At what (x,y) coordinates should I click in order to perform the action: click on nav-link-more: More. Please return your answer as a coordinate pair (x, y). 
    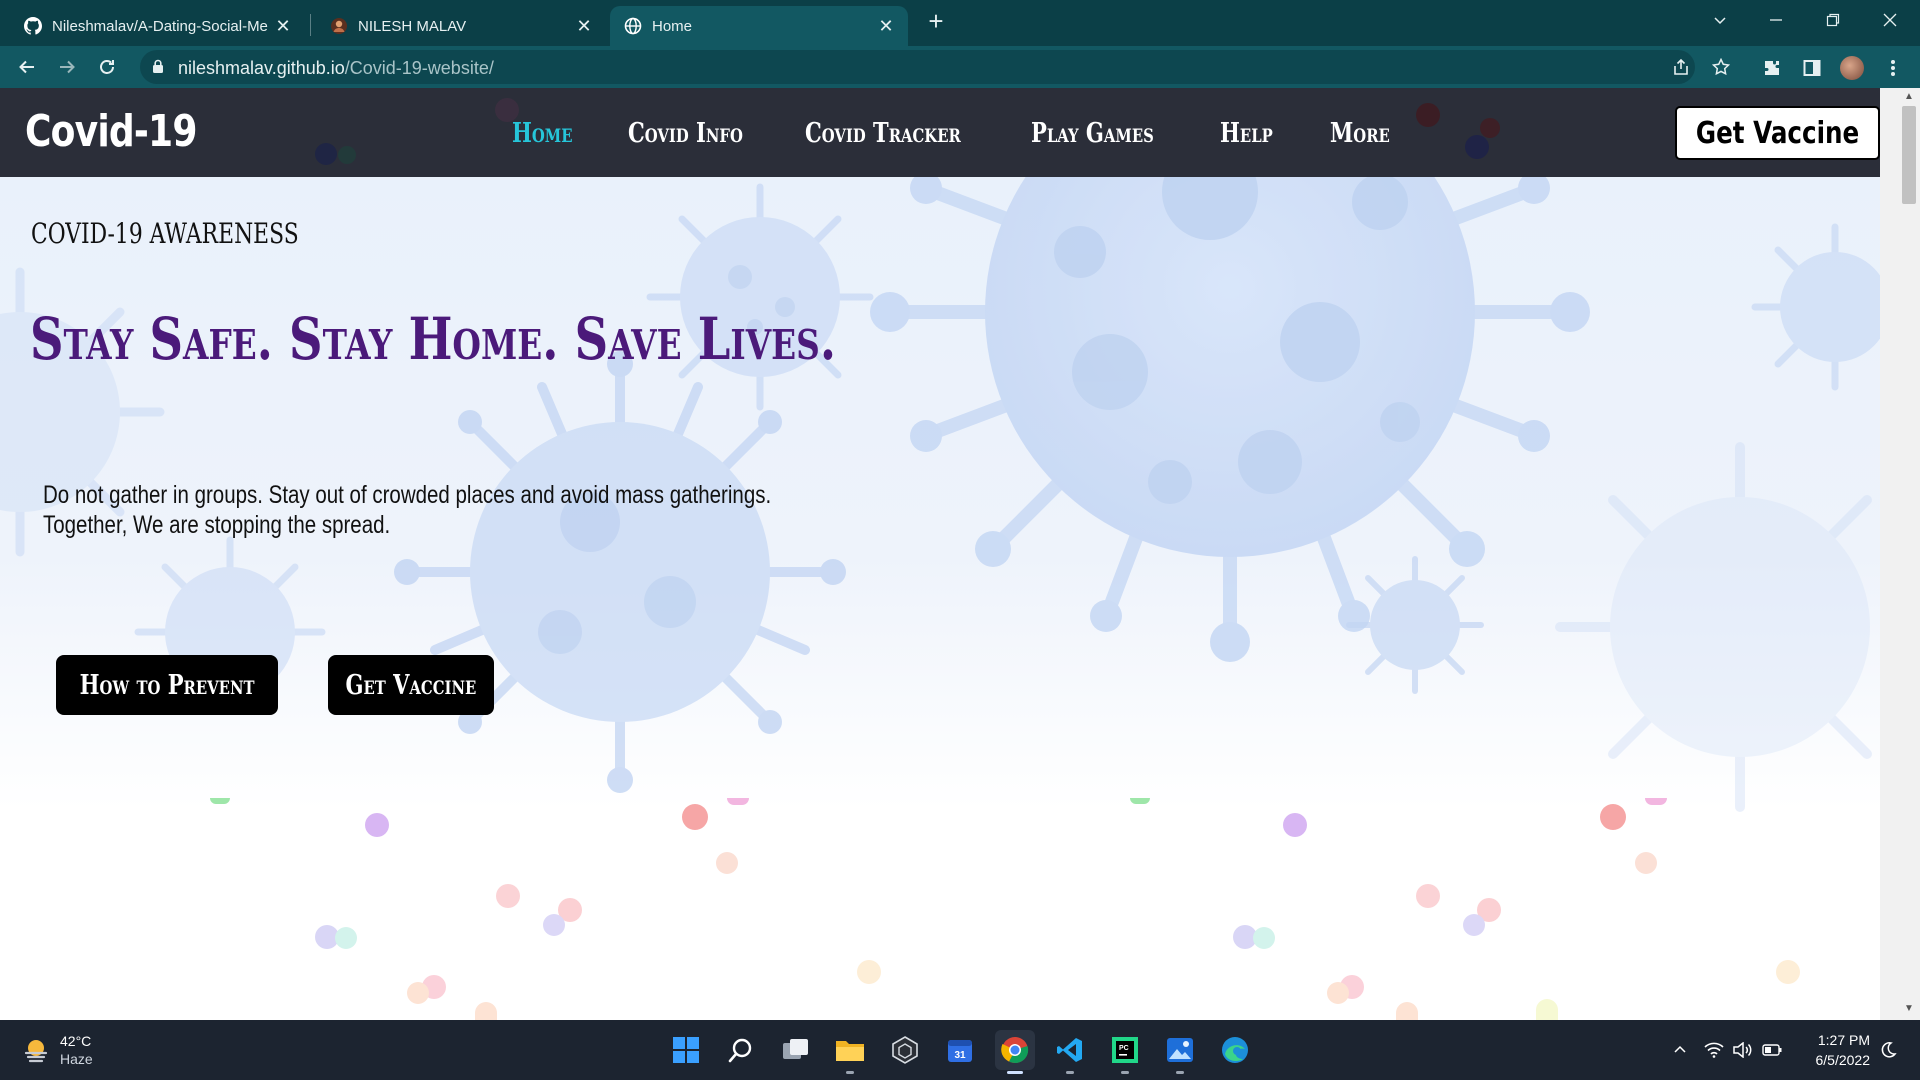
    Looking at the image, I should click on (1360, 133).